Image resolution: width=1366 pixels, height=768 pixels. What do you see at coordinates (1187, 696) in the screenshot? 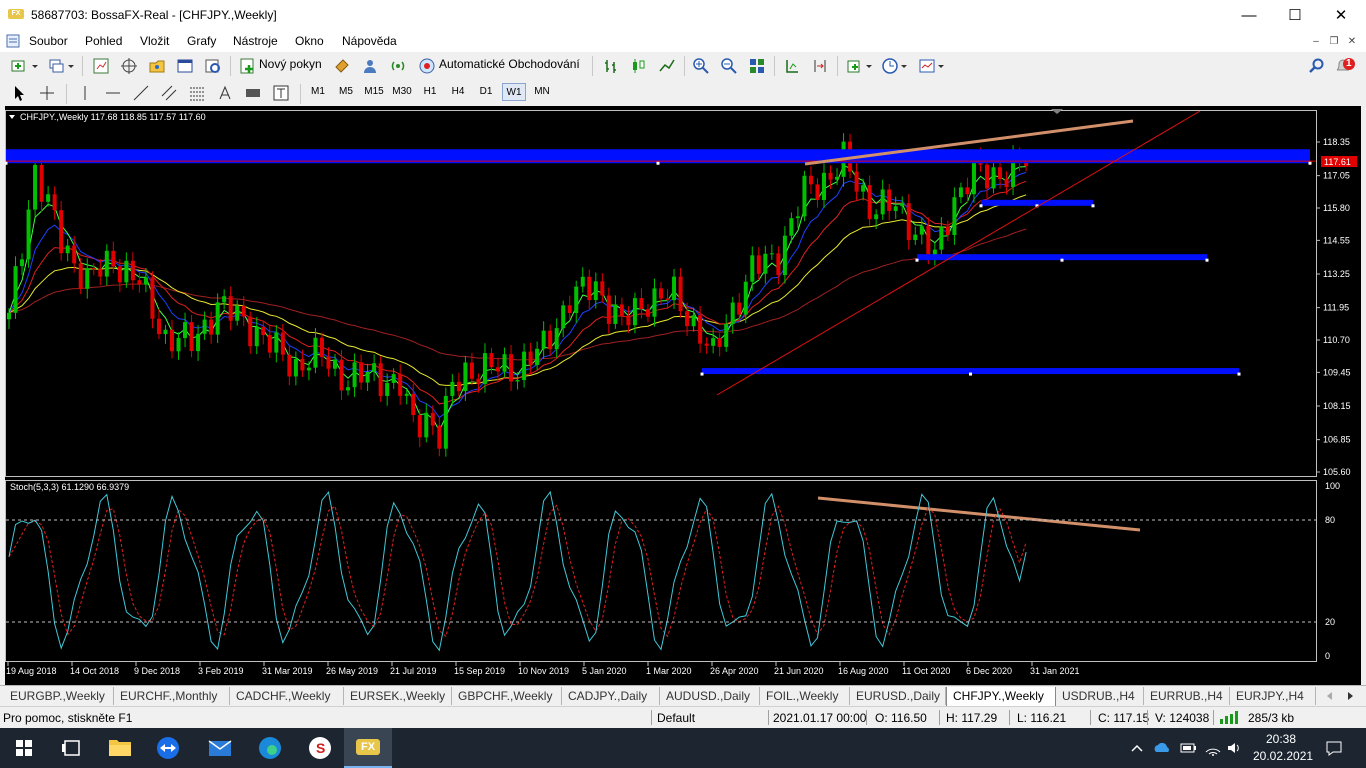
I see `tab-eurrub-h4: EURRUB.,H4` at bounding box center [1187, 696].